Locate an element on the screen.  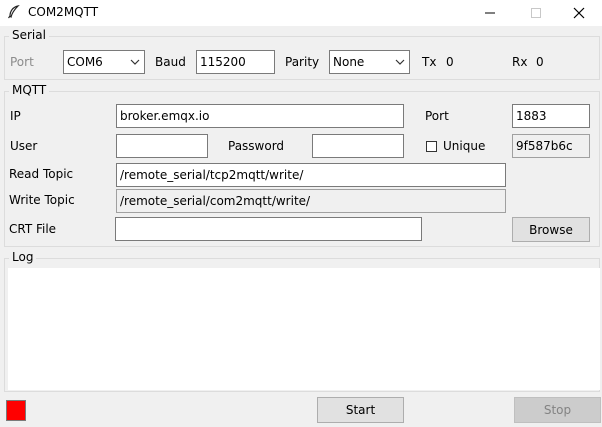
crt-file-input is located at coordinates (268, 229).